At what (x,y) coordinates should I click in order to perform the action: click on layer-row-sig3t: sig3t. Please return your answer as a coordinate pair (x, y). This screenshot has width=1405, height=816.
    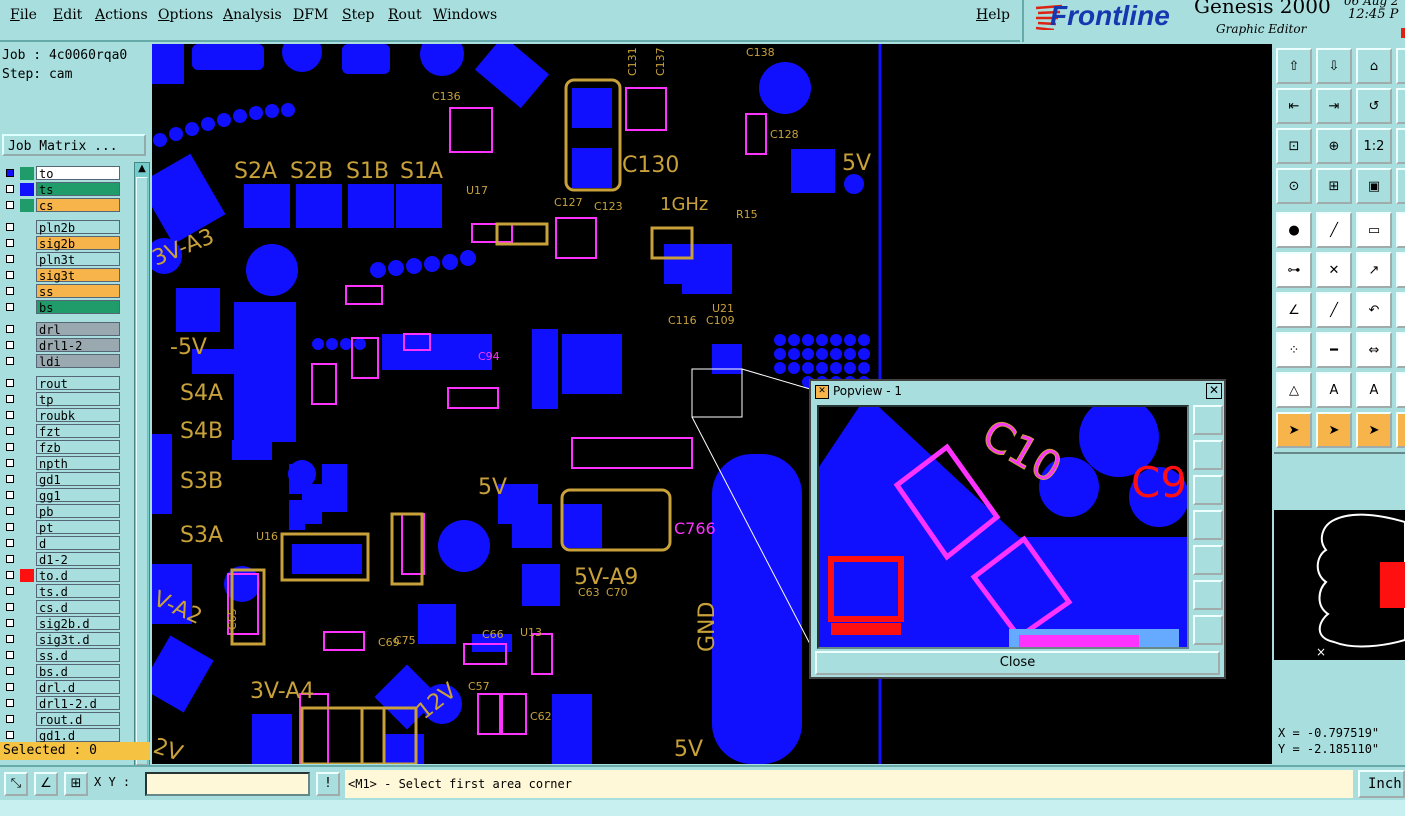
    Looking at the image, I should click on (62, 275).